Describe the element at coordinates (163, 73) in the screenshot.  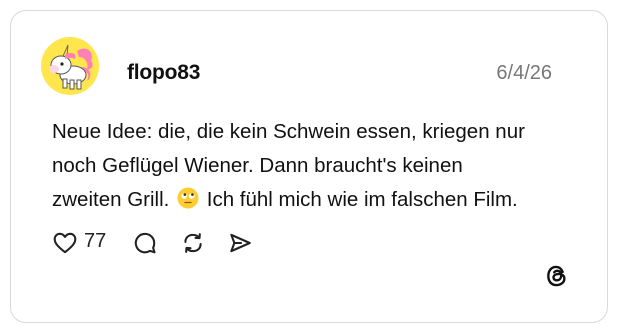
I see `username: flopo83` at that location.